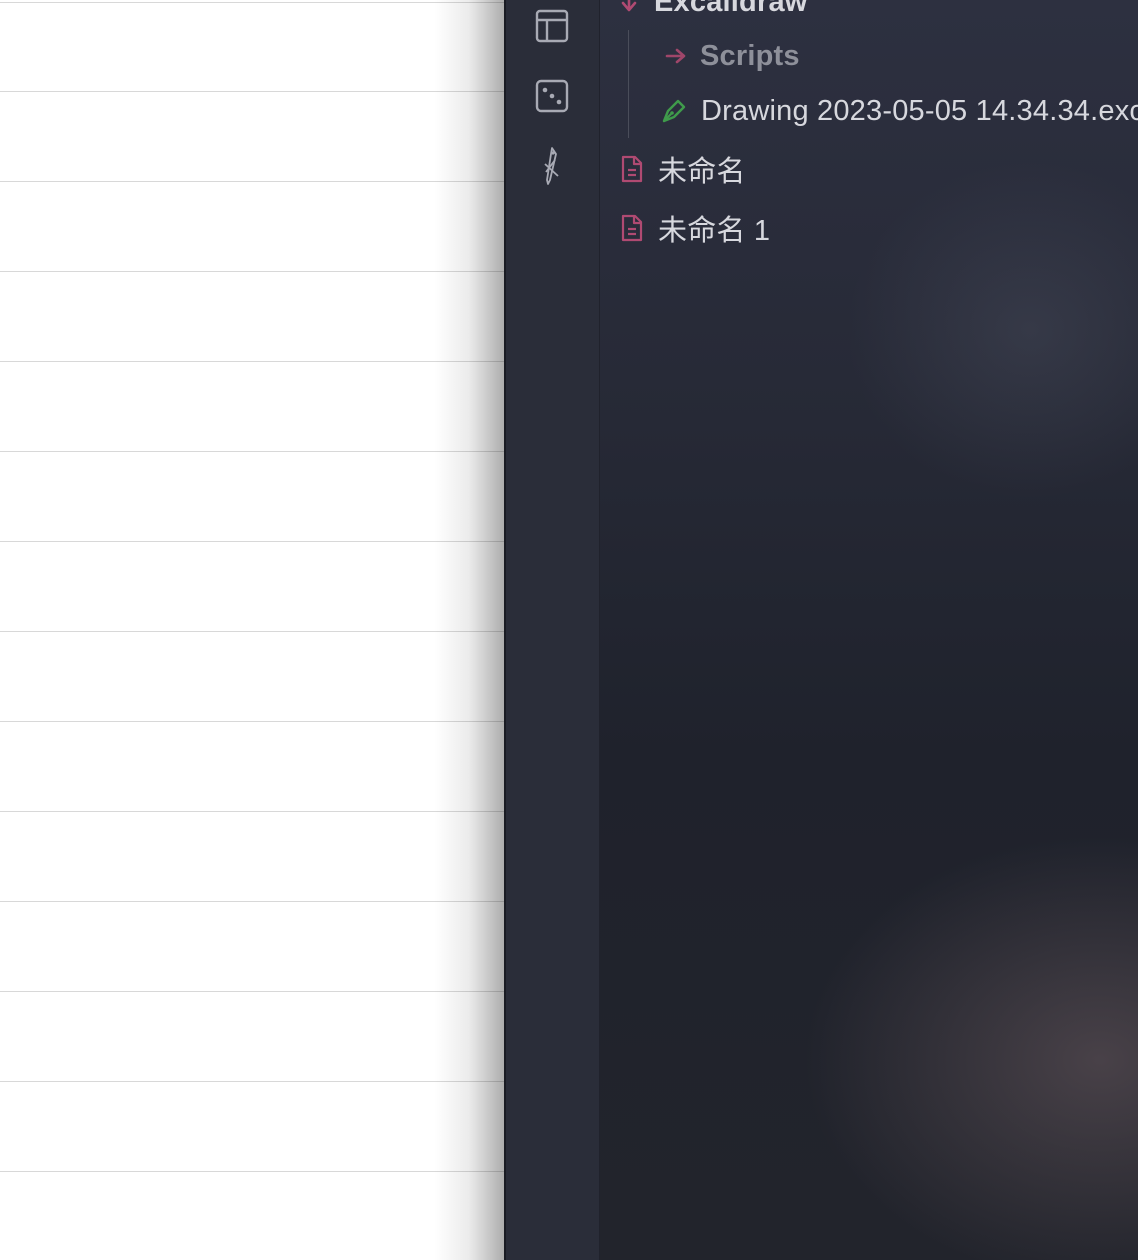 Image resolution: width=1138 pixels, height=1260 pixels. What do you see at coordinates (469, 630) in the screenshot?
I see `pane-edge-shadow` at bounding box center [469, 630].